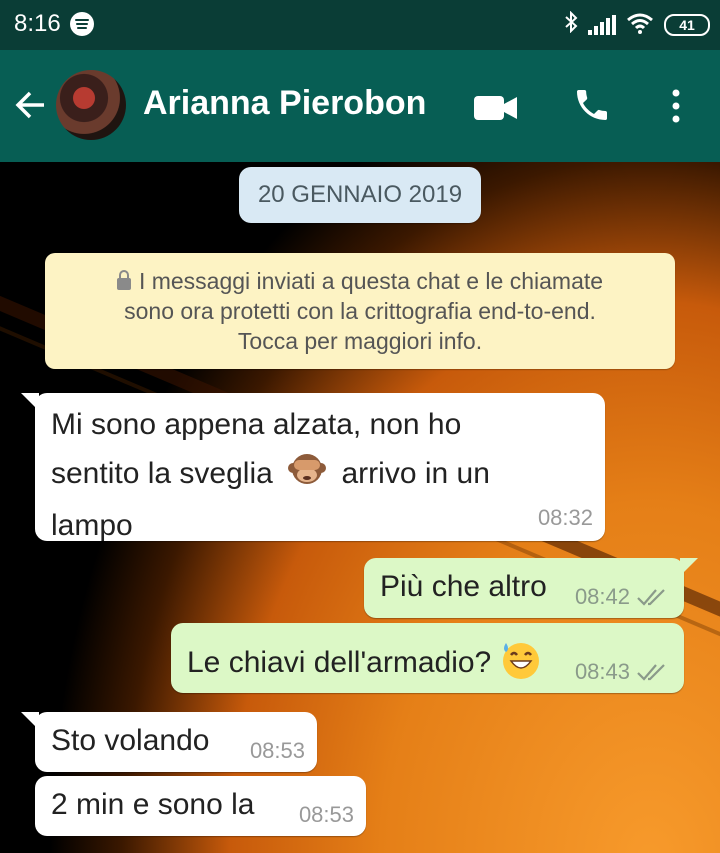 Image resolution: width=720 pixels, height=853 pixels. I want to click on status-icons: 41, so click(637, 25).